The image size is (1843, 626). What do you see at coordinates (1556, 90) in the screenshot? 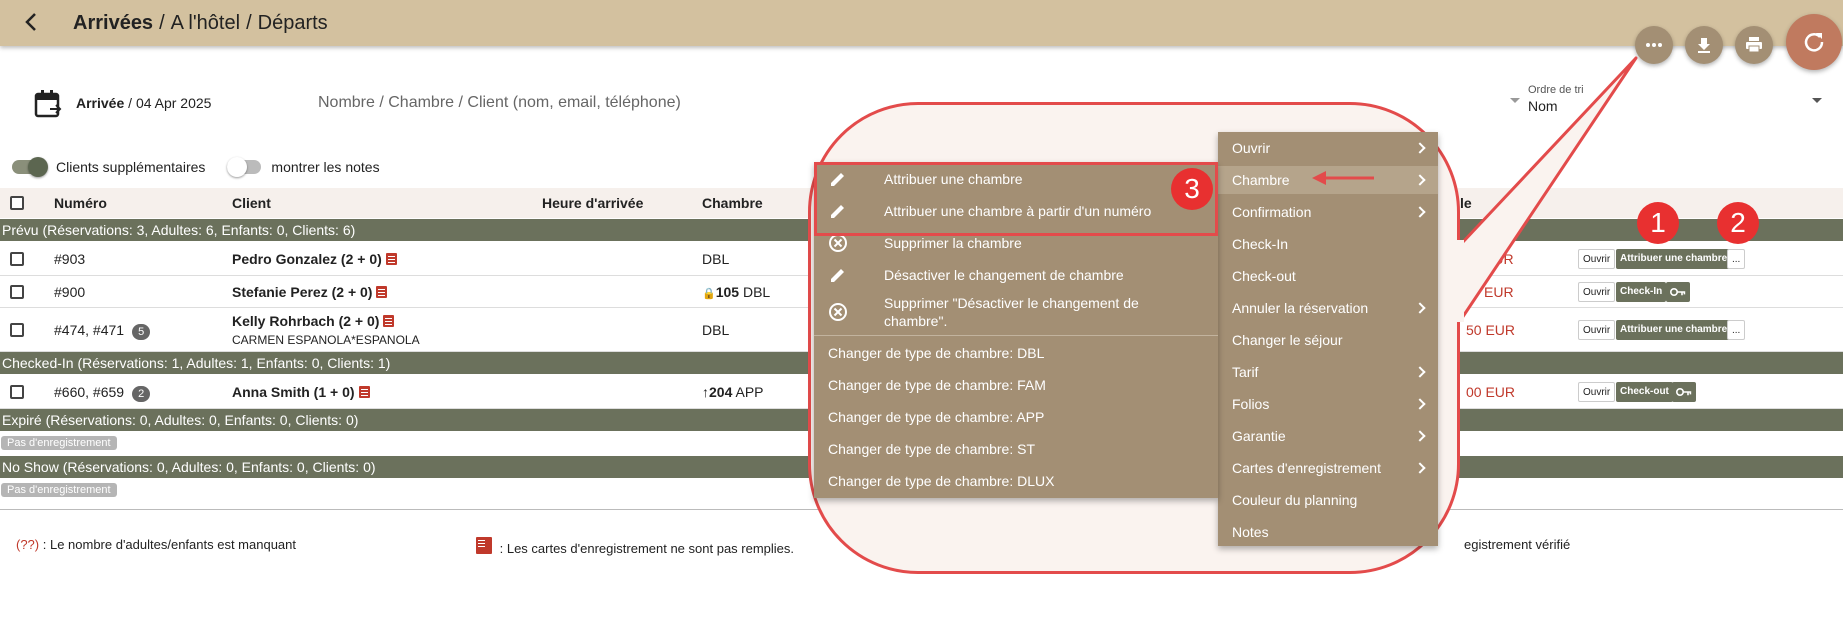
I see `sort-order-label: Ordre de tri` at bounding box center [1556, 90].